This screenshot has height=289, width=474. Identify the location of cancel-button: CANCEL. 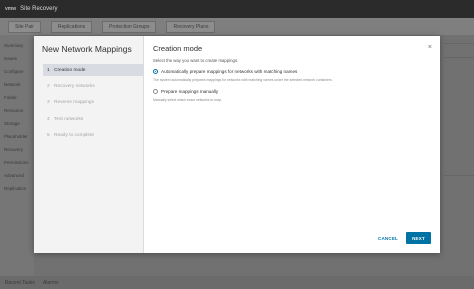
(388, 238).